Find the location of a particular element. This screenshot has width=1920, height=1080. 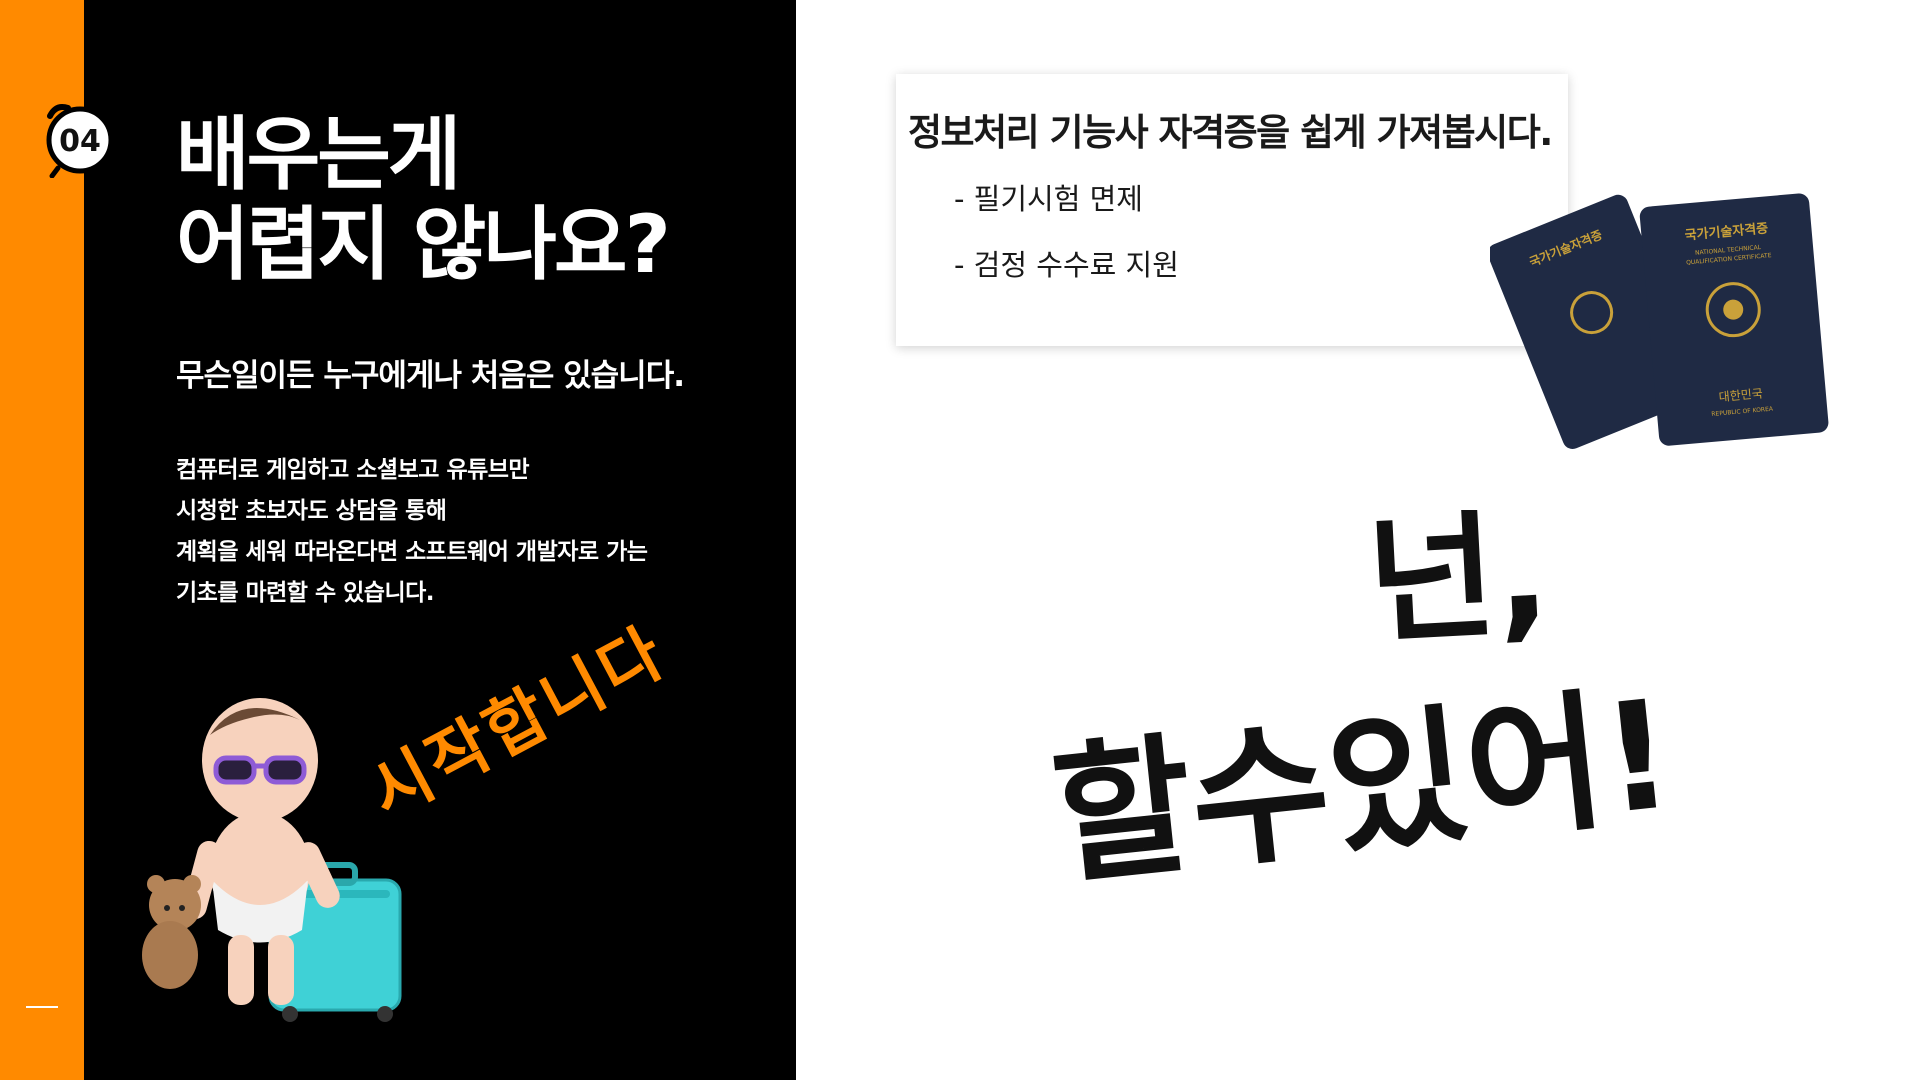

alarm-clock-icon: 04 is located at coordinates (80, 141).